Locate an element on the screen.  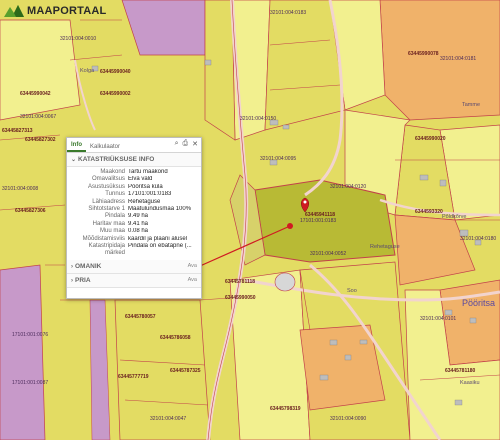
plot-id: 63445781180 is located at coordinates (460, 371).